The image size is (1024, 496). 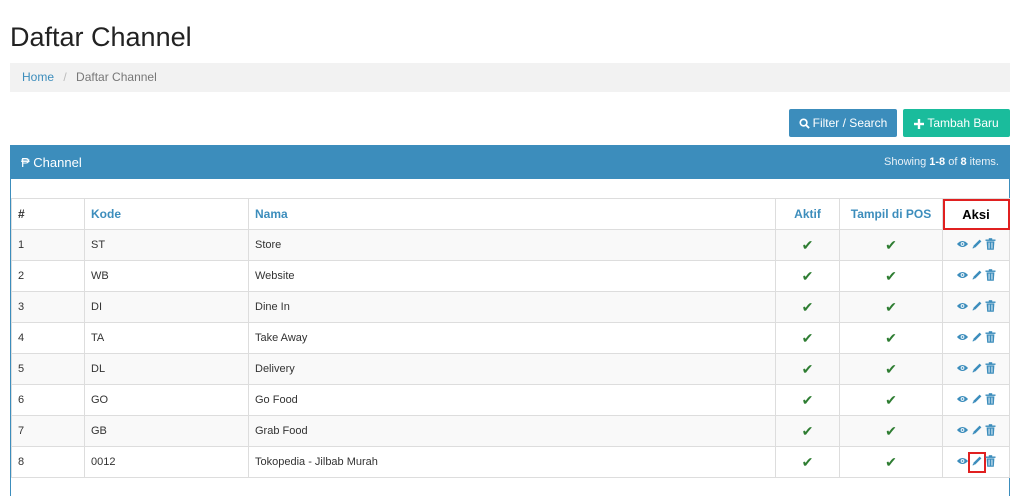 What do you see at coordinates (953, 162) in the screenshot?
I see `summary-of: of` at bounding box center [953, 162].